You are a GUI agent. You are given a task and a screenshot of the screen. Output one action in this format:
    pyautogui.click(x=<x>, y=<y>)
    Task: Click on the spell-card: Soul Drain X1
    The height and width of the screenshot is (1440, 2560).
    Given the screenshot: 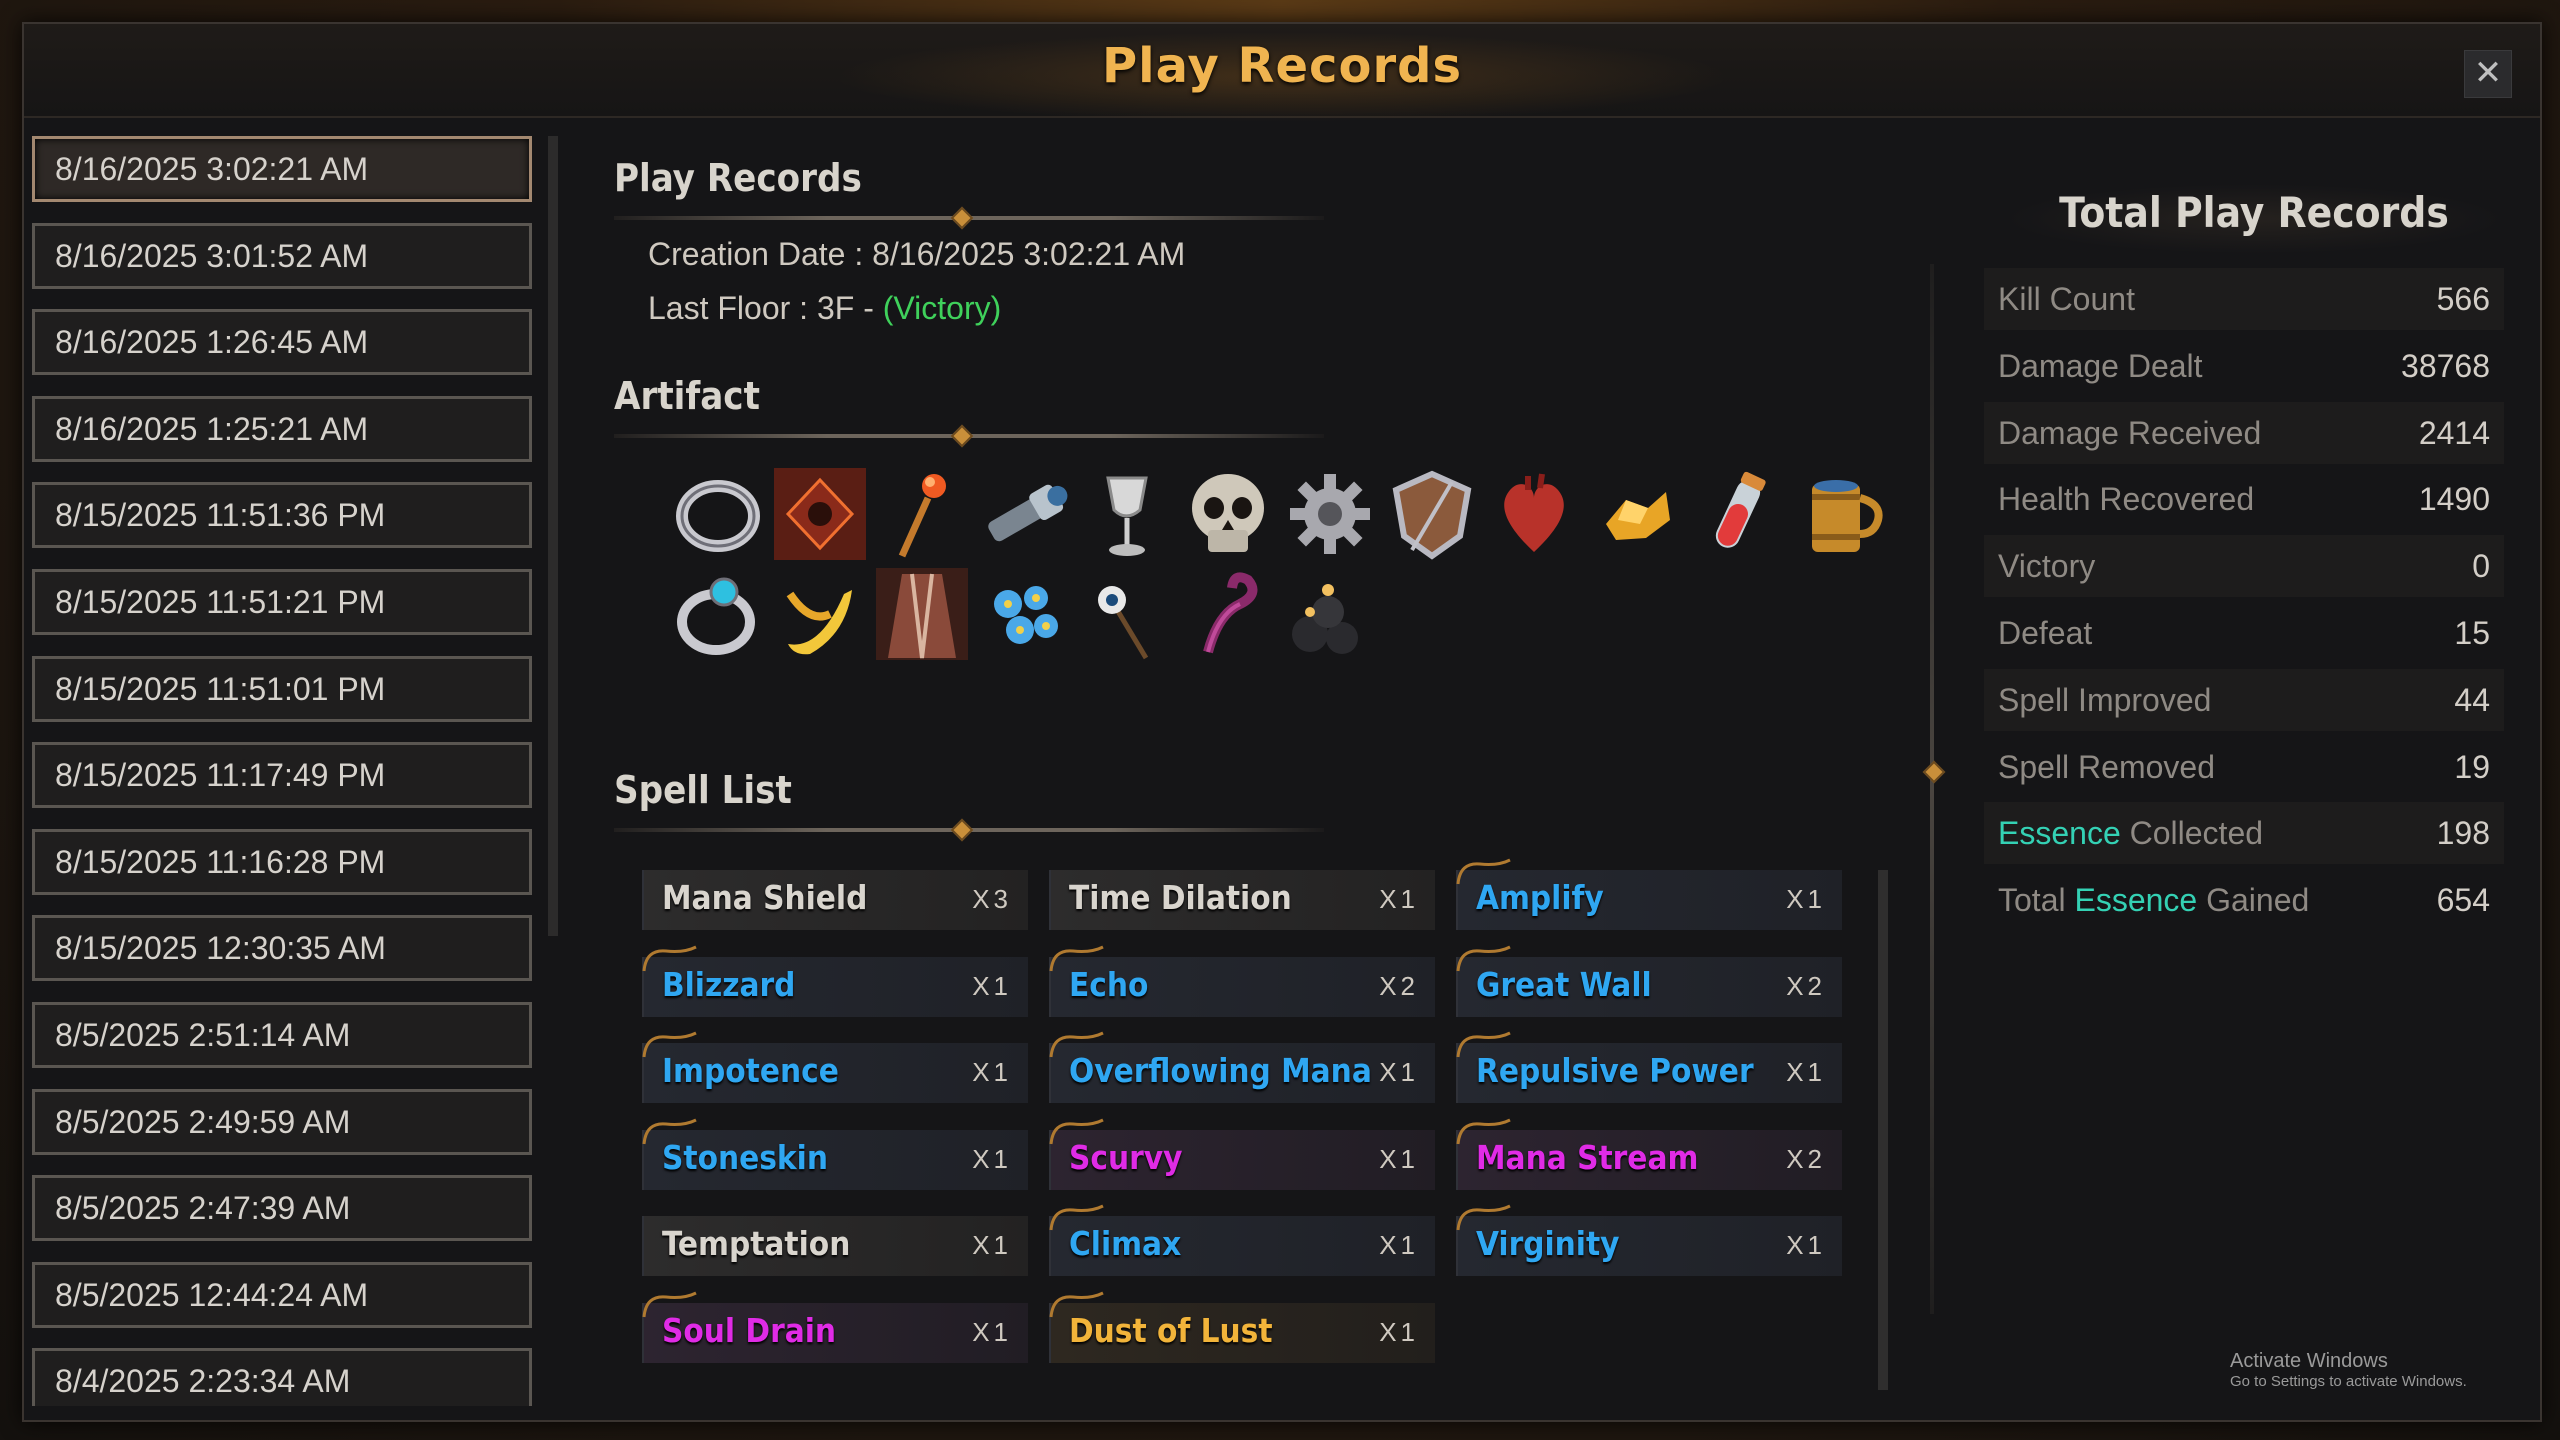 What is the action you would take?
    pyautogui.click(x=835, y=1327)
    